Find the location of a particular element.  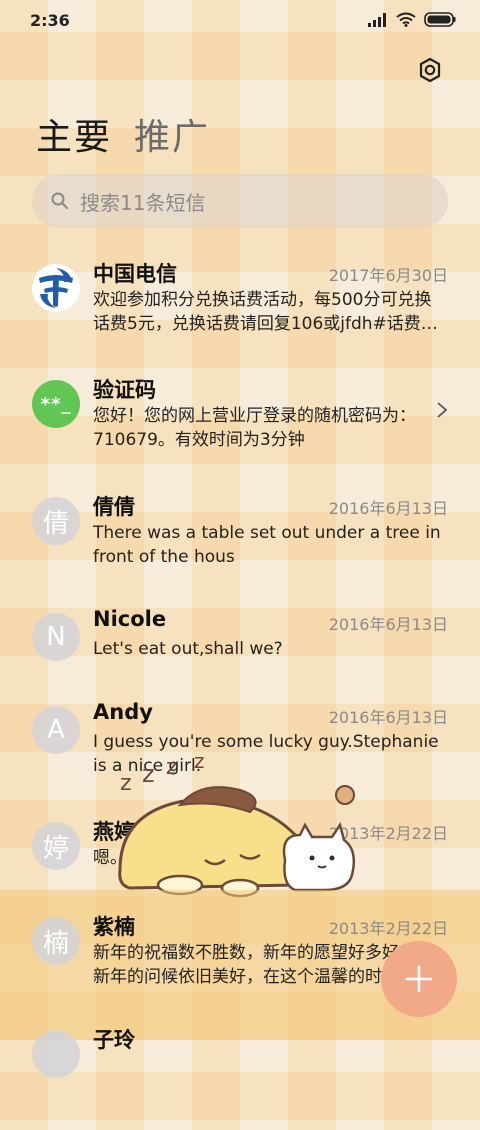

search-icon is located at coordinates (59, 200).